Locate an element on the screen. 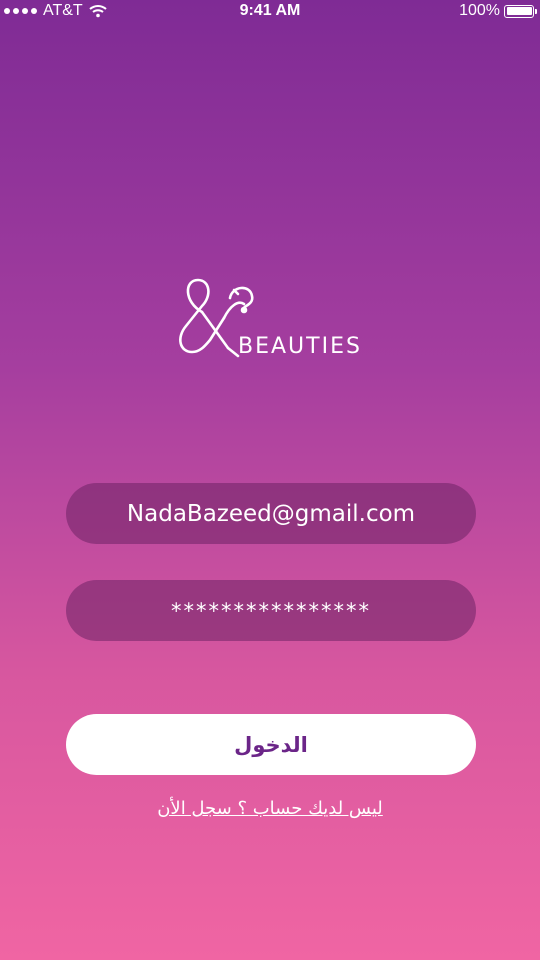  email-field is located at coordinates (271, 513).